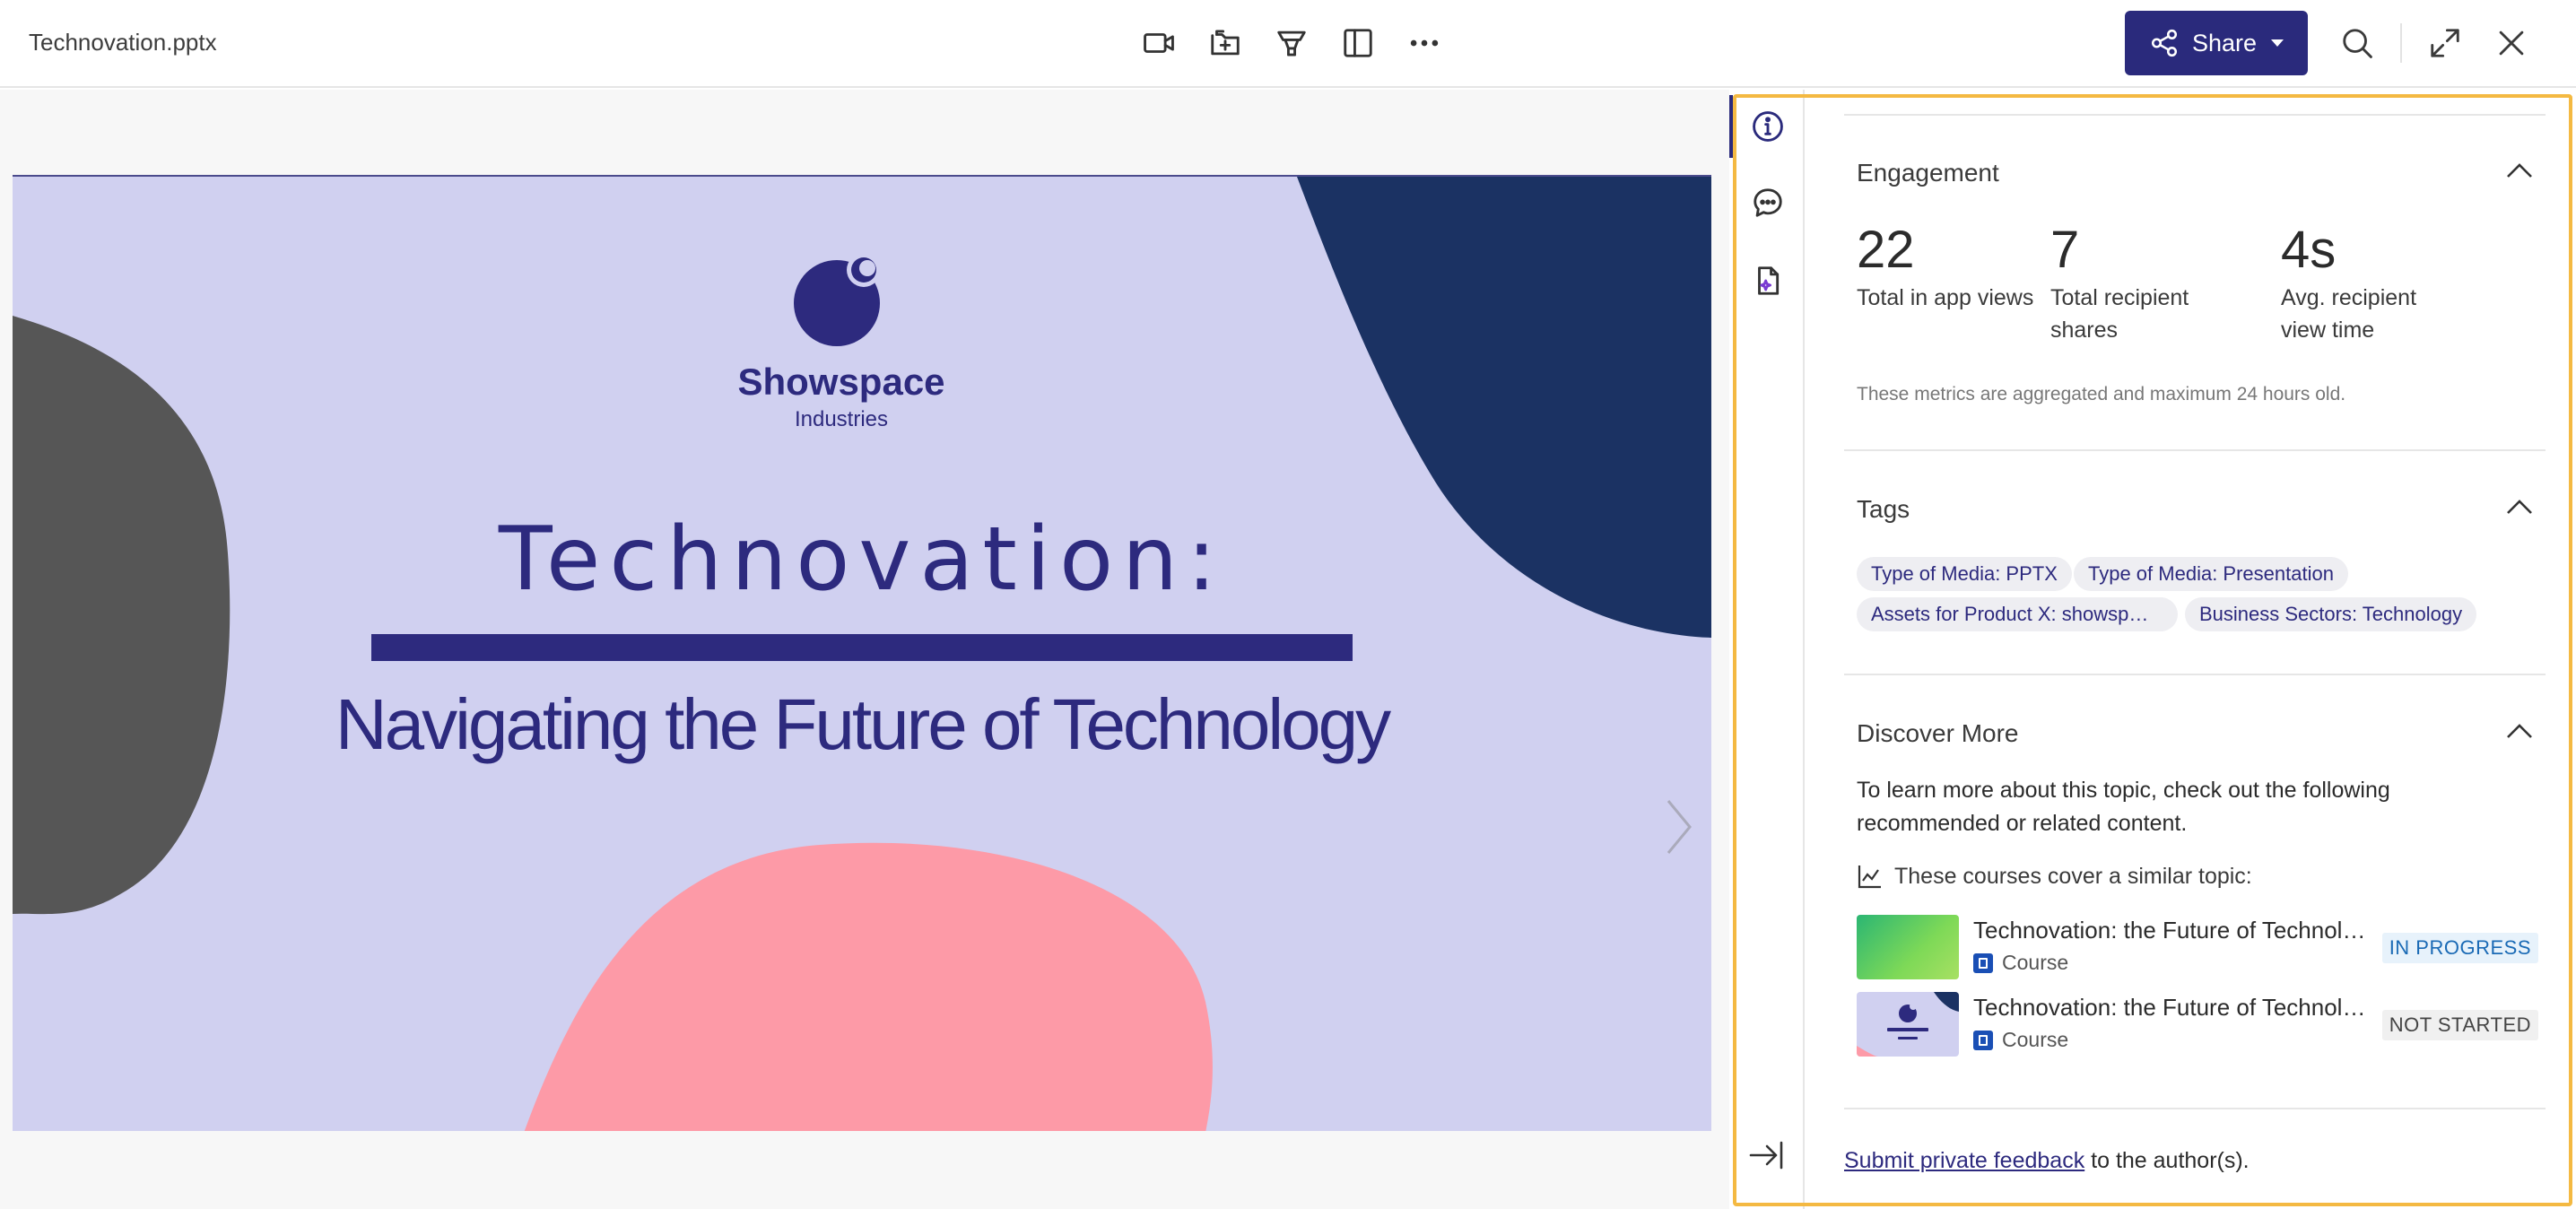 This screenshot has width=2576, height=1209. Describe the element at coordinates (841, 382) in the screenshot. I see `logo-name: Showspace` at that location.